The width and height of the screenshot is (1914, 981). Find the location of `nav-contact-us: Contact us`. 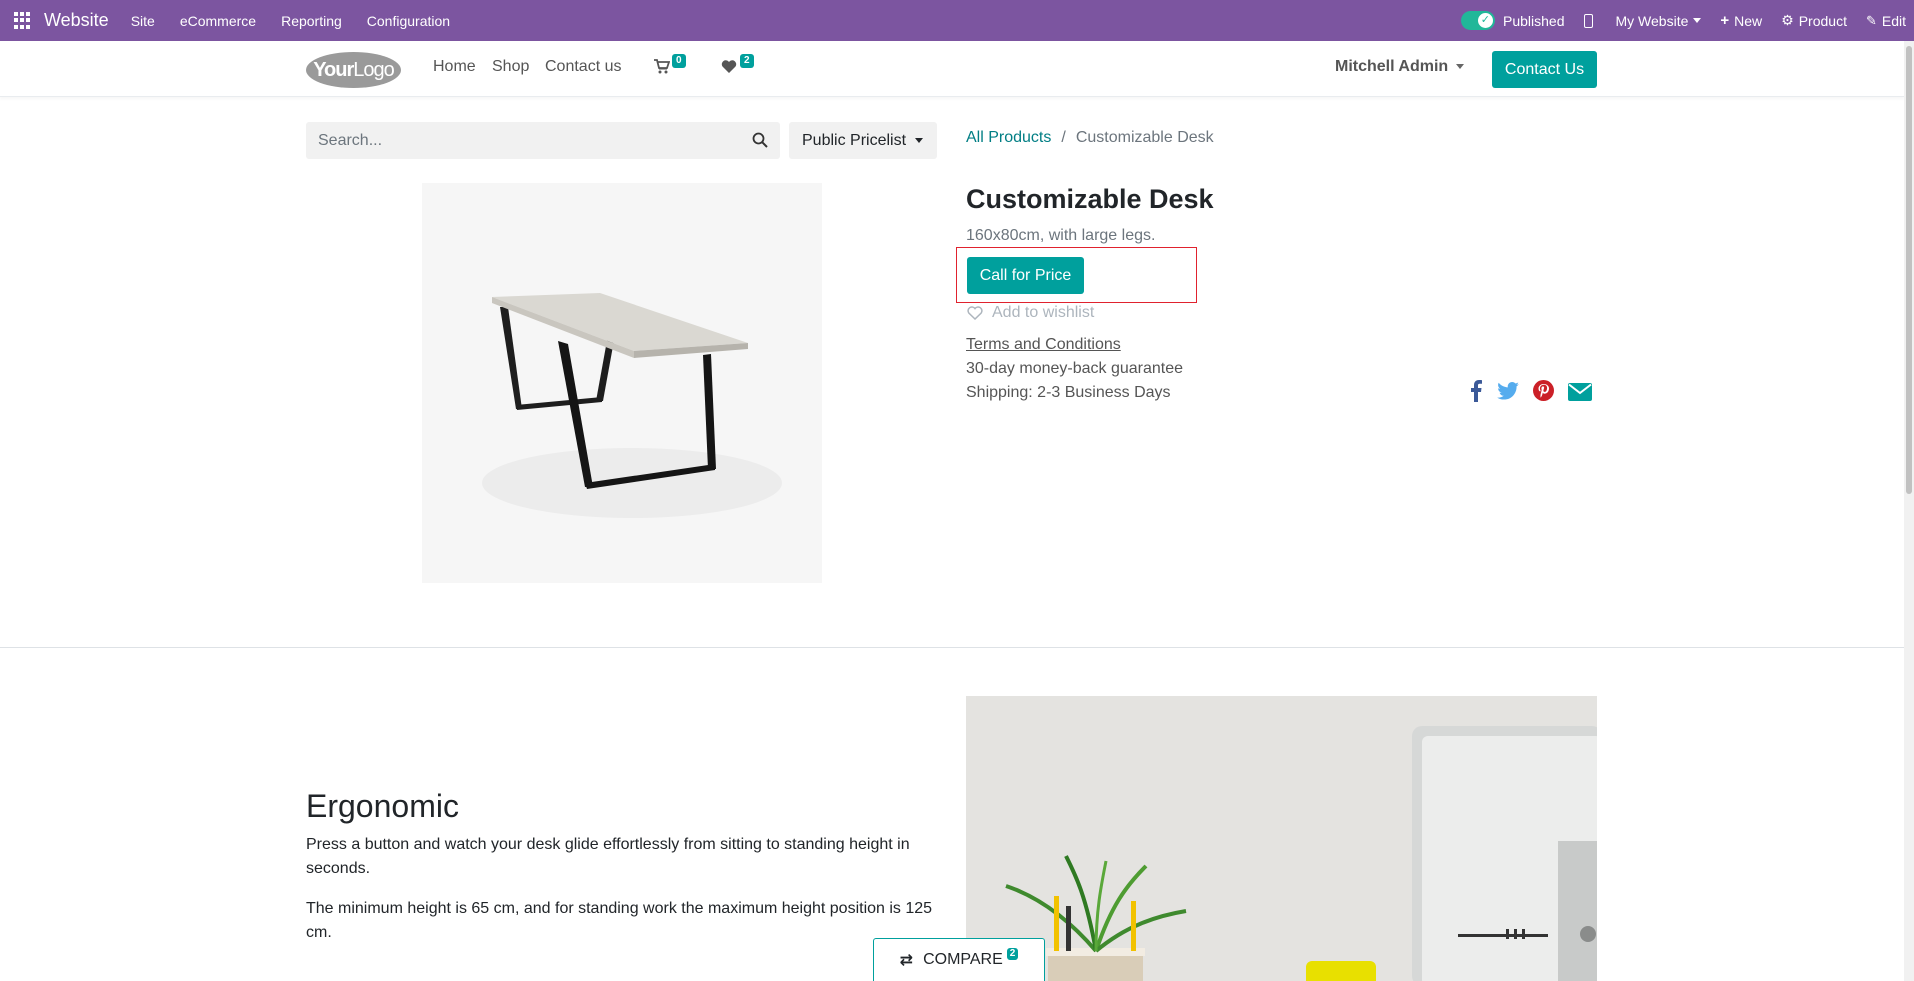

nav-contact-us: Contact us is located at coordinates (583, 67).